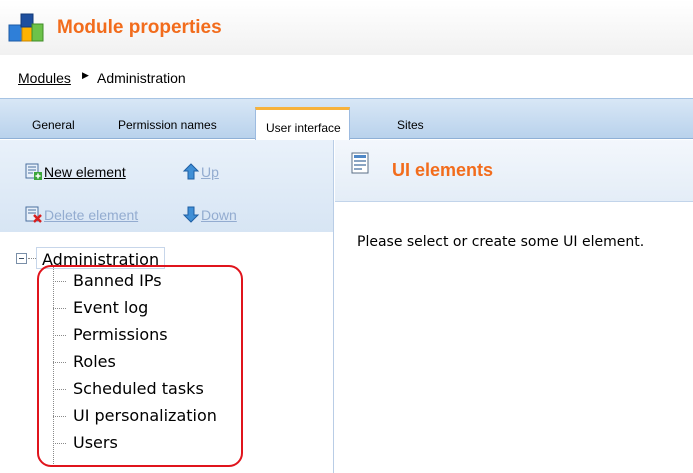 The image size is (693, 473). What do you see at coordinates (346, 78) in the screenshot?
I see `breadcrumb: Modules ▶ Administration` at bounding box center [346, 78].